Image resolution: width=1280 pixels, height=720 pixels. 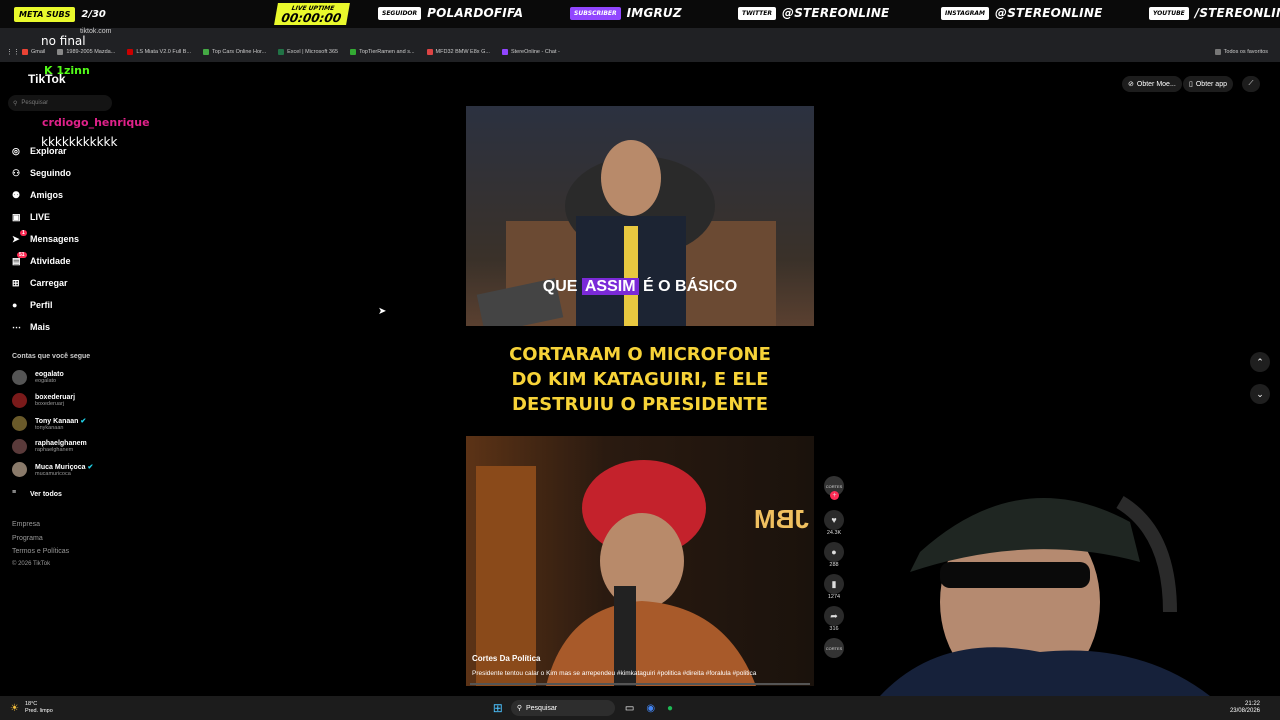 What do you see at coordinates (93, 14) in the screenshot?
I see `sub-goal-count: 2/30` at bounding box center [93, 14].